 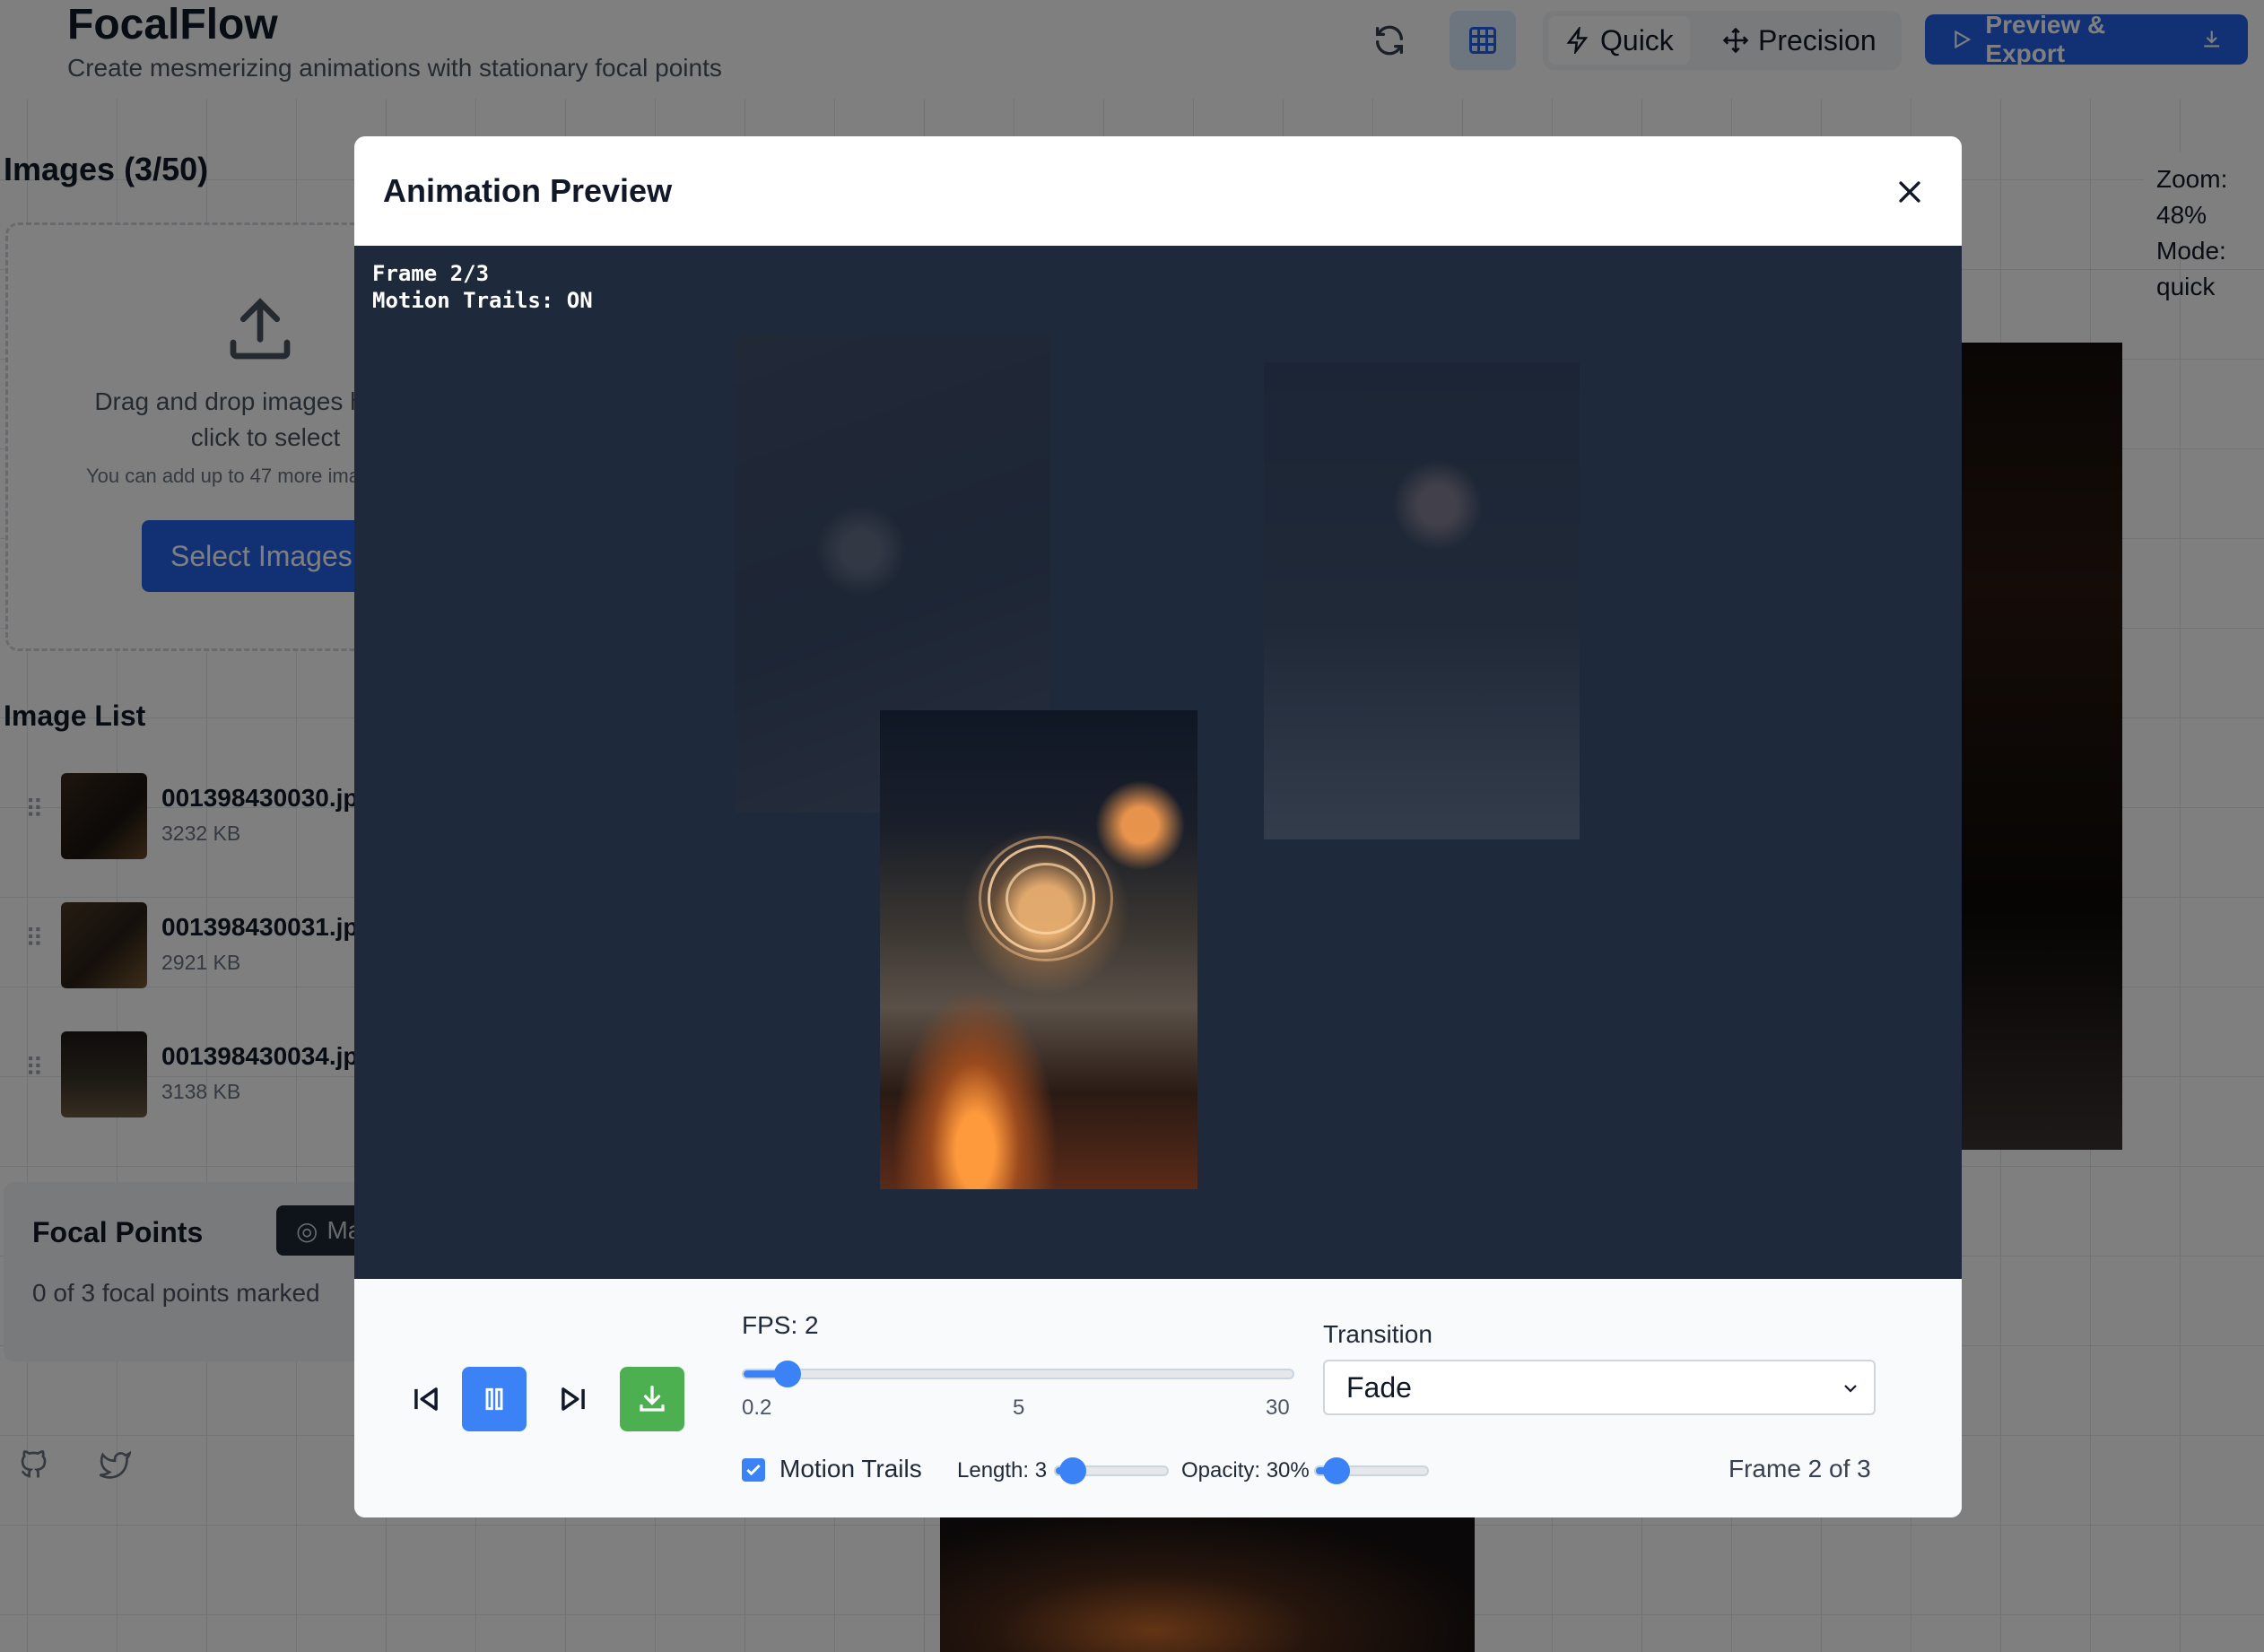 What do you see at coordinates (1018, 1374) in the screenshot?
I see `fps-slider` at bounding box center [1018, 1374].